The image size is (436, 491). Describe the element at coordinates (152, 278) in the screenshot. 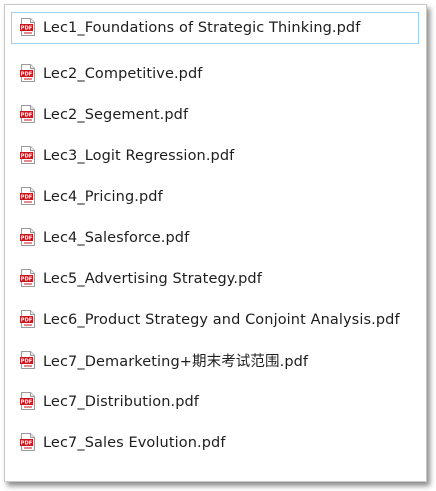

I see `file-name: Lec5_Advertising Strategy.pdf` at that location.